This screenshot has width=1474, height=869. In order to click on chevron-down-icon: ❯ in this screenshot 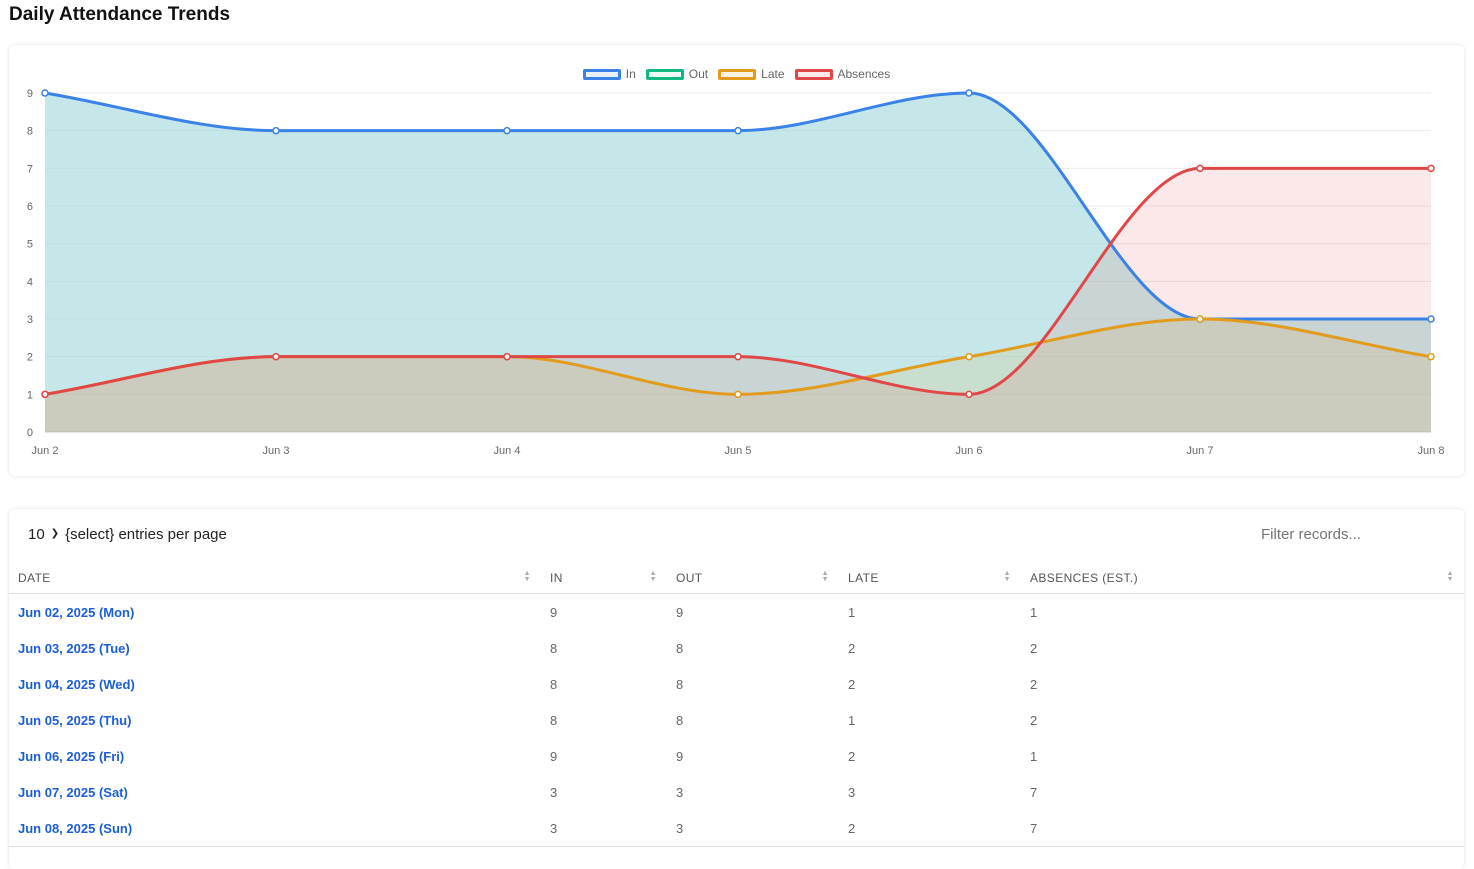, I will do `click(55, 533)`.